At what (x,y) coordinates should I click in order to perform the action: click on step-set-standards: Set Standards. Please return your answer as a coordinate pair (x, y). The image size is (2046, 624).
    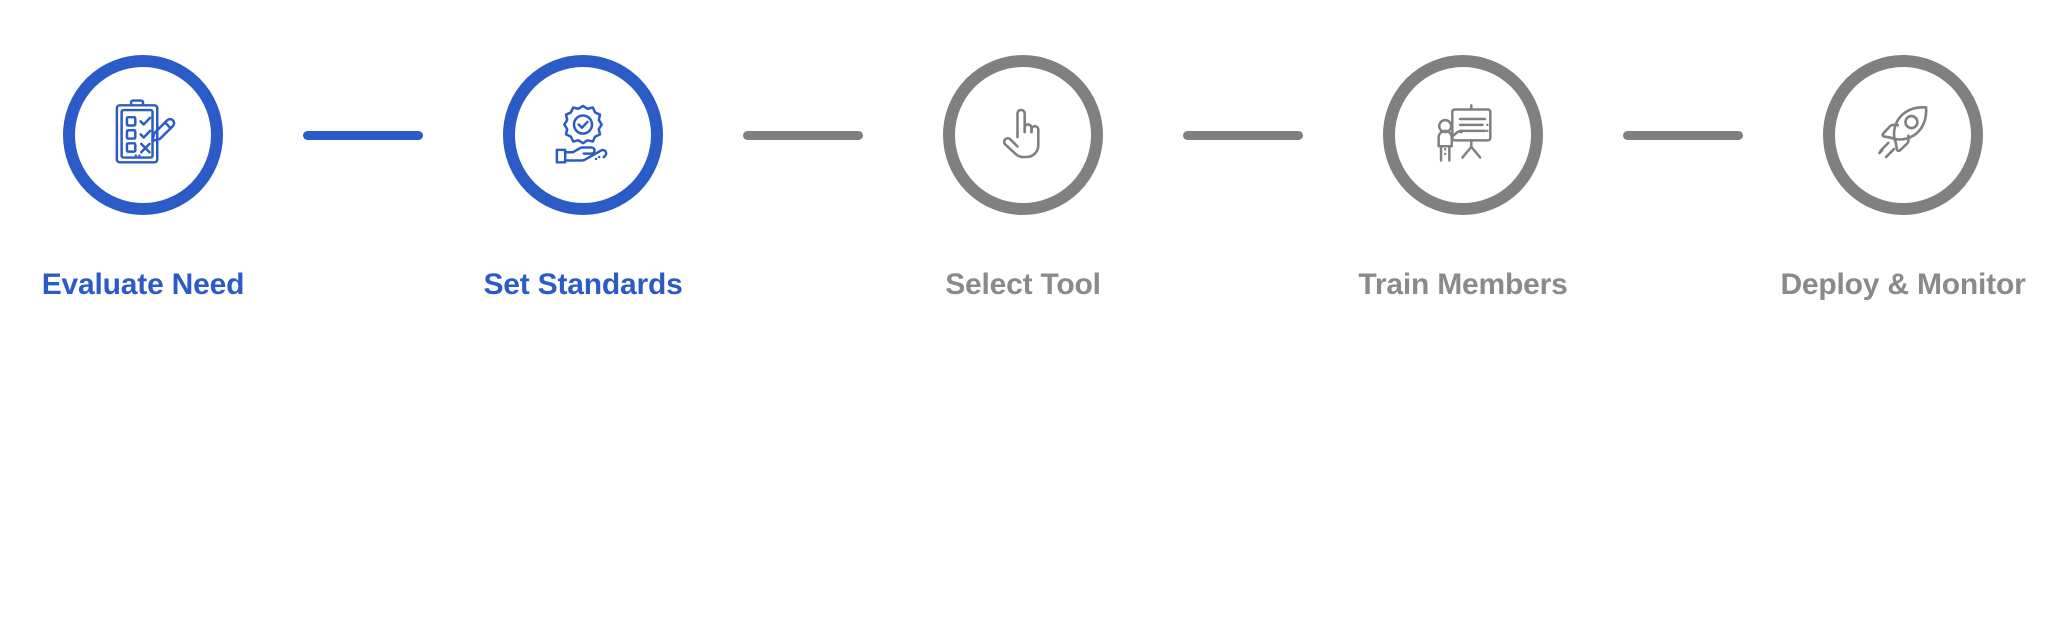
    Looking at the image, I should click on (583, 150).